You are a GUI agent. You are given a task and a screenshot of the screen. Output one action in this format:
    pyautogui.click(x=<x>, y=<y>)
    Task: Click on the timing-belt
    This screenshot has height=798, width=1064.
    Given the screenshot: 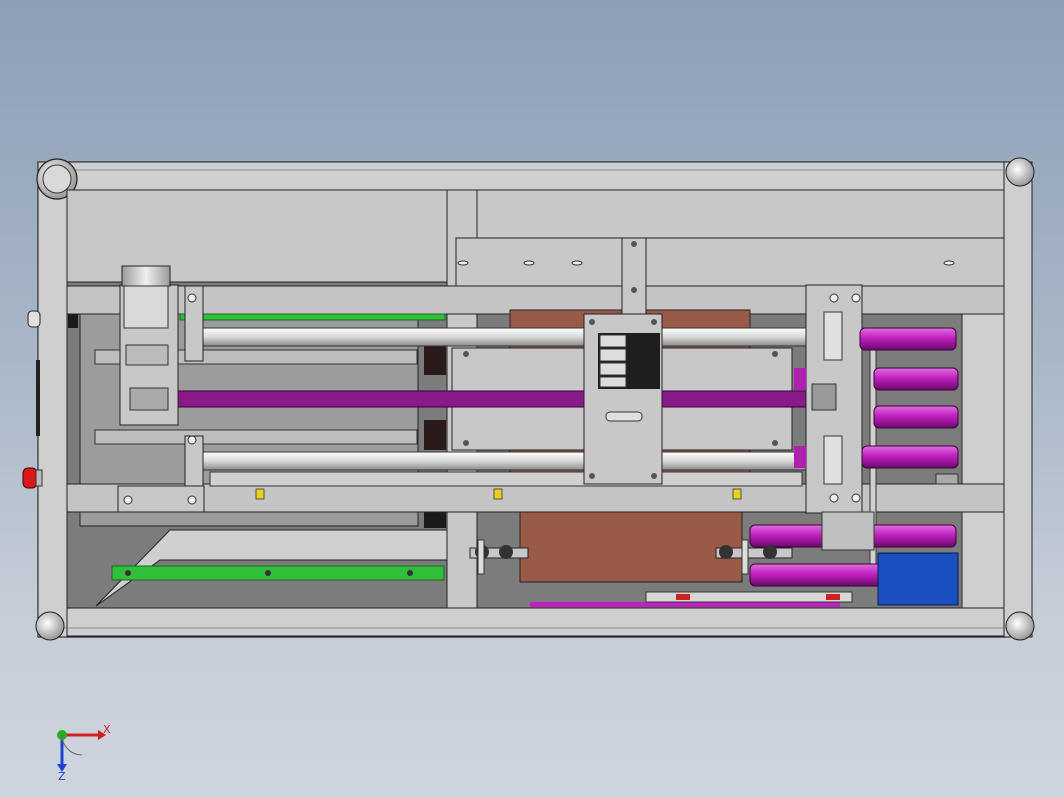 What is the action you would take?
    pyautogui.click(x=481, y=399)
    